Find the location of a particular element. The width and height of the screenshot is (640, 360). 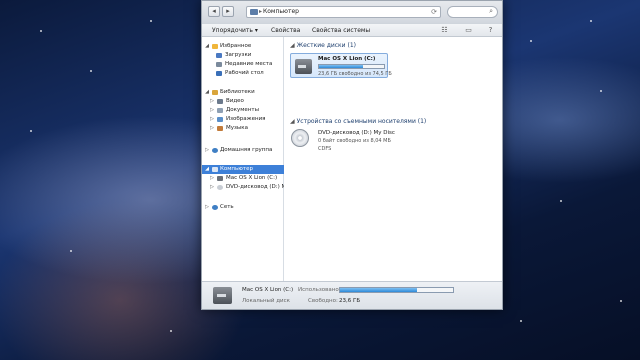

group-header-hard-drives: ◢ Жесткие диски (1) is located at coordinates (323, 45).